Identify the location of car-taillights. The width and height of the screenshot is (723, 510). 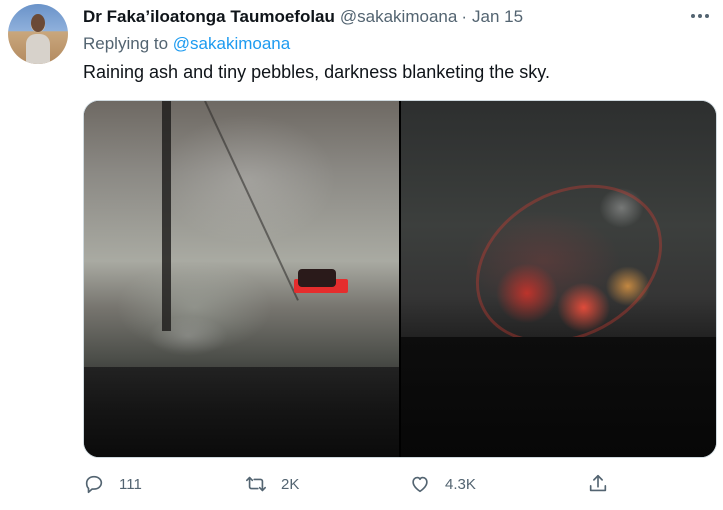
(317, 278).